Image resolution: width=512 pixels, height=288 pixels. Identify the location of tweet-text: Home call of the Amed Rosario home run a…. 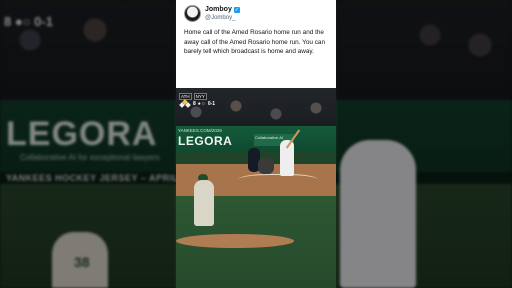
(255, 42).